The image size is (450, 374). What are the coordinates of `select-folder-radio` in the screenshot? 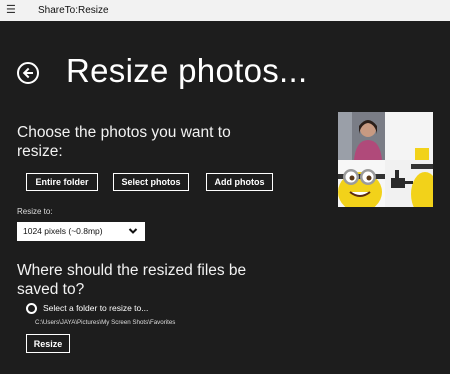 It's located at (31, 308).